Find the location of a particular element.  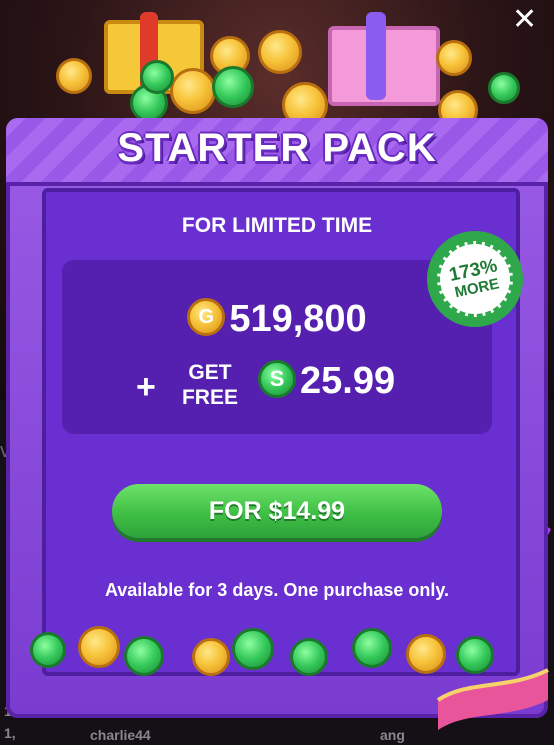

availability-note: Available for 3 days. One purchase only. is located at coordinates (277, 590).